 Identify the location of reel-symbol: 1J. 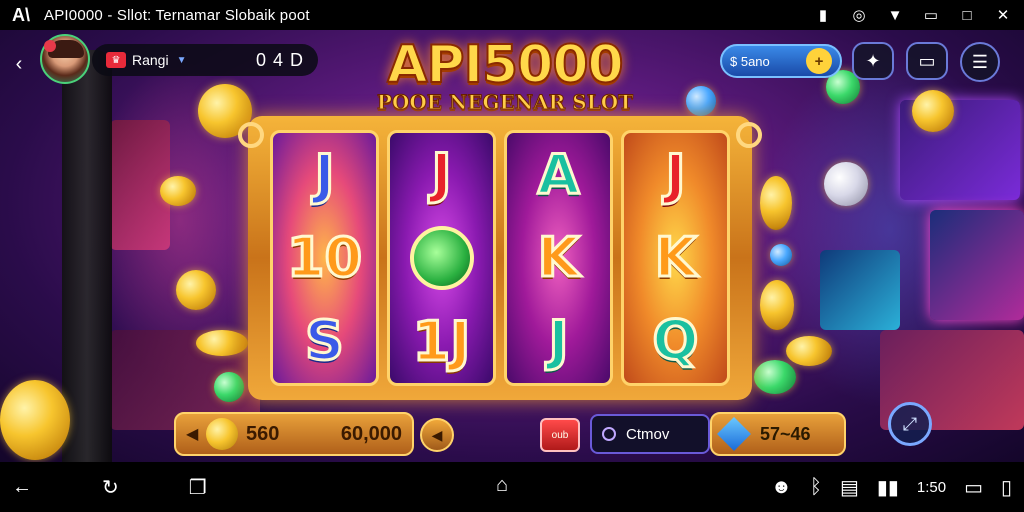
(441, 341).